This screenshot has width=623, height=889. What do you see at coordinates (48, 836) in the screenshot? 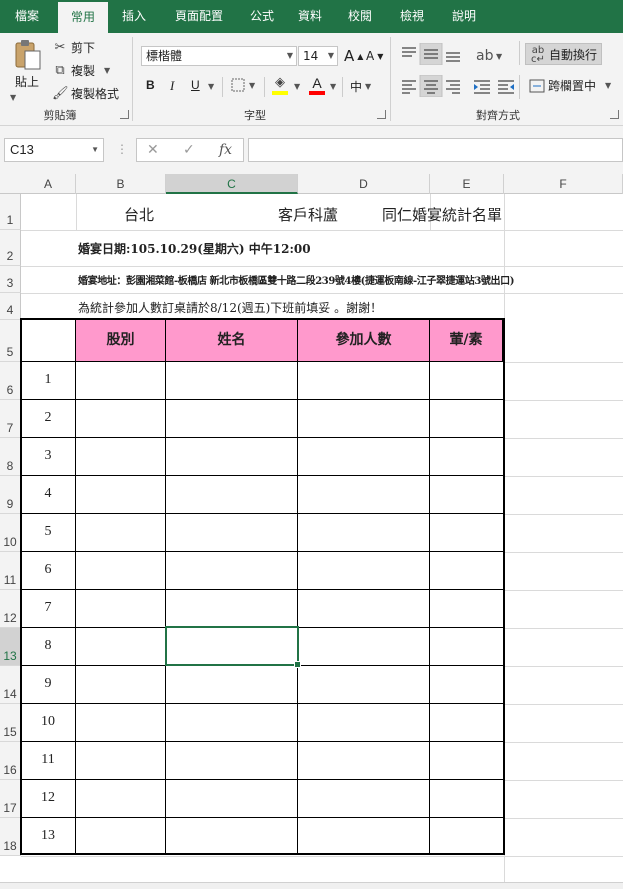
I see `roster-number: 13` at bounding box center [48, 836].